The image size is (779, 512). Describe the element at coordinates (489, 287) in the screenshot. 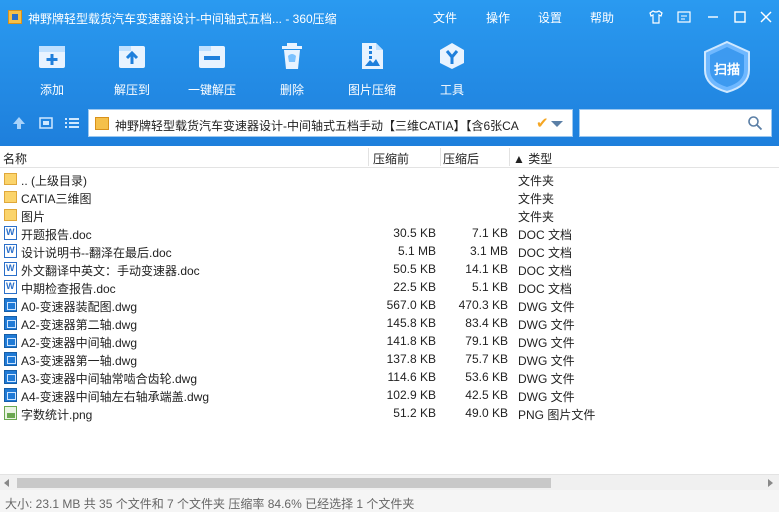

I see `file-size-after: 5.1 KB` at that location.